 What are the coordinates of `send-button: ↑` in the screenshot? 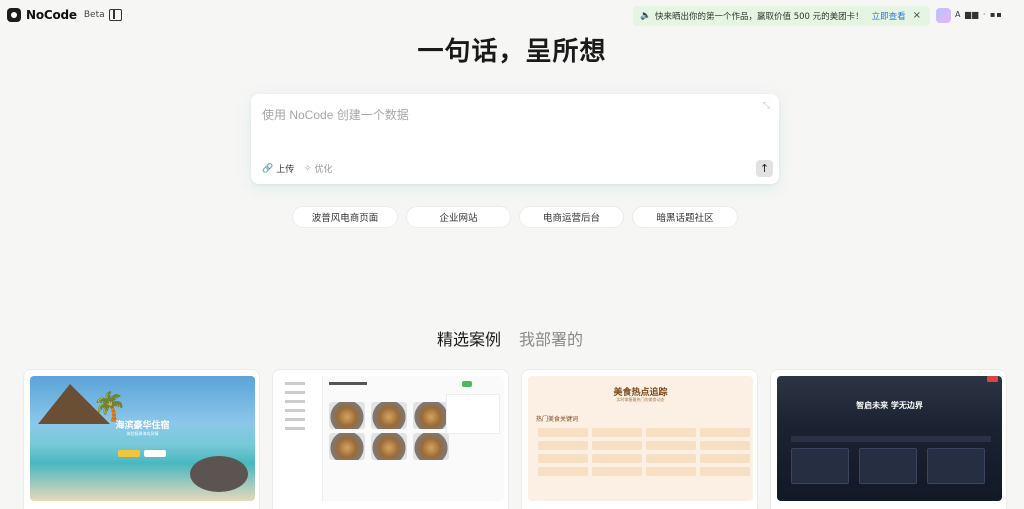 It's located at (764, 168).